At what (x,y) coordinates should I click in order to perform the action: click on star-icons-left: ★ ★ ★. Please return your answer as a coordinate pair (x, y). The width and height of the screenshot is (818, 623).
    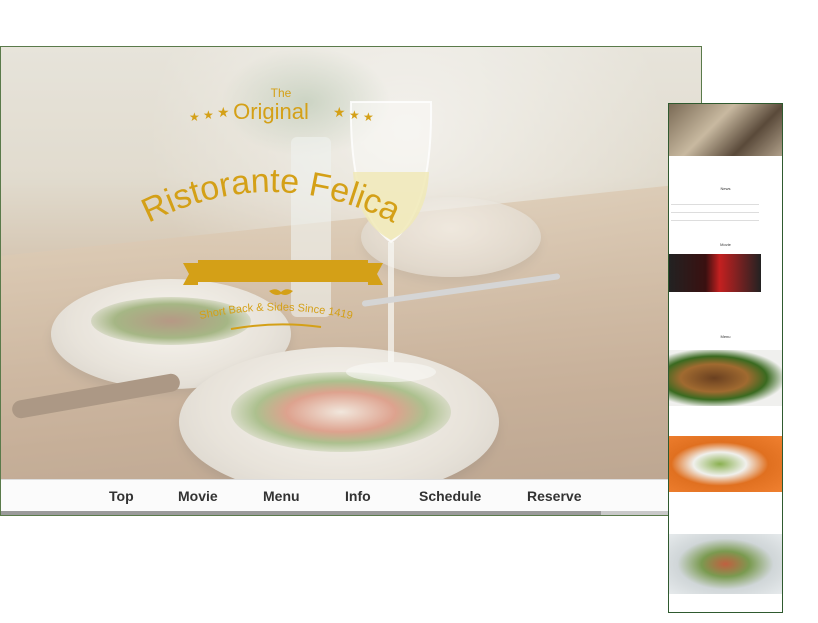
    Looking at the image, I should click on (209, 114).